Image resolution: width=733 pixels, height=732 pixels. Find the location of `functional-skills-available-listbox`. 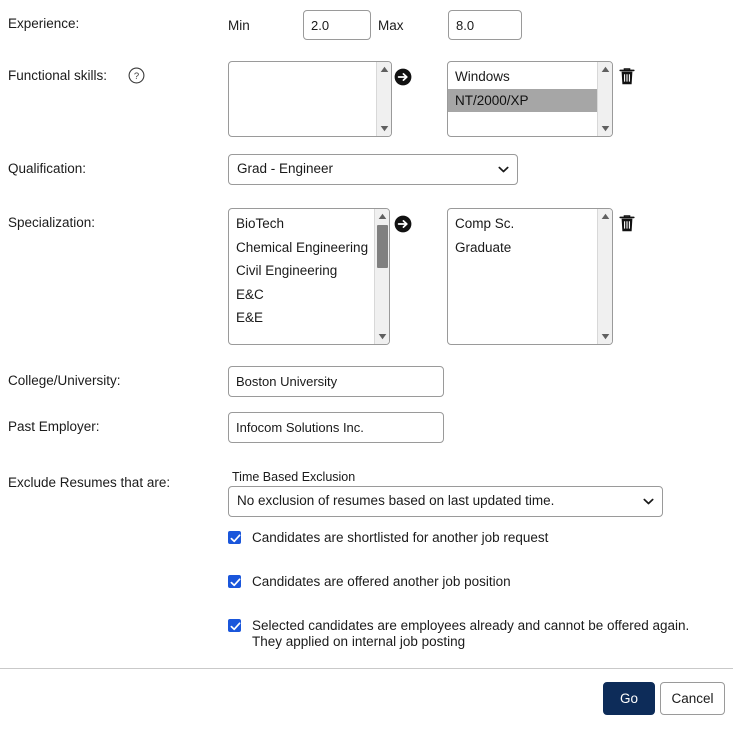

functional-skills-available-listbox is located at coordinates (310, 99).